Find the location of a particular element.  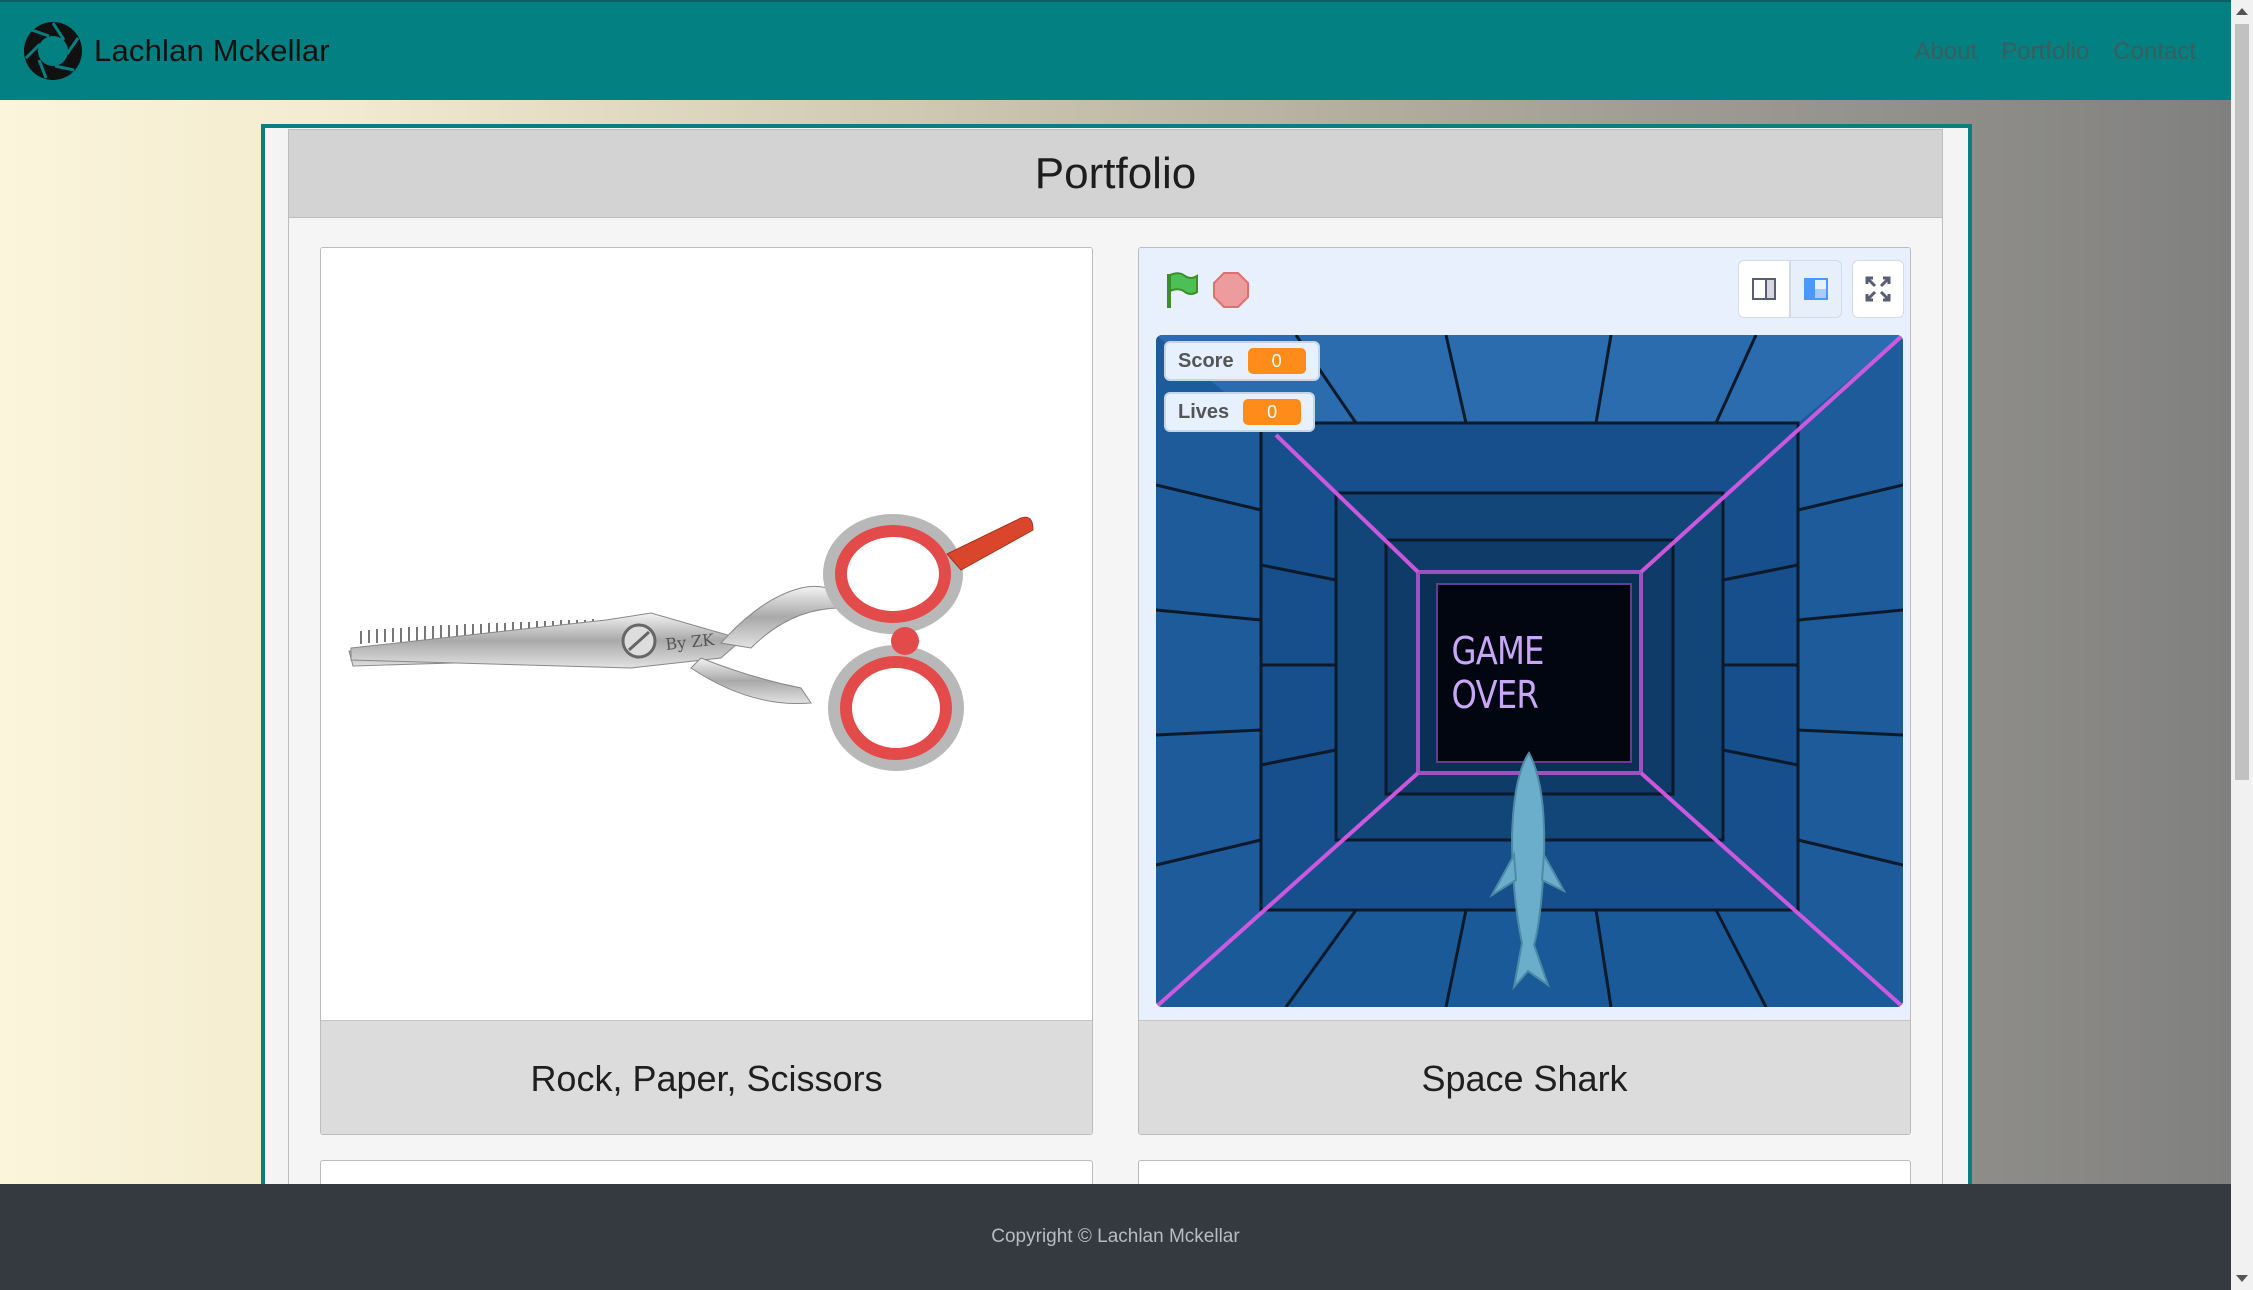

page-scrollbar is located at coordinates (2242, 645).